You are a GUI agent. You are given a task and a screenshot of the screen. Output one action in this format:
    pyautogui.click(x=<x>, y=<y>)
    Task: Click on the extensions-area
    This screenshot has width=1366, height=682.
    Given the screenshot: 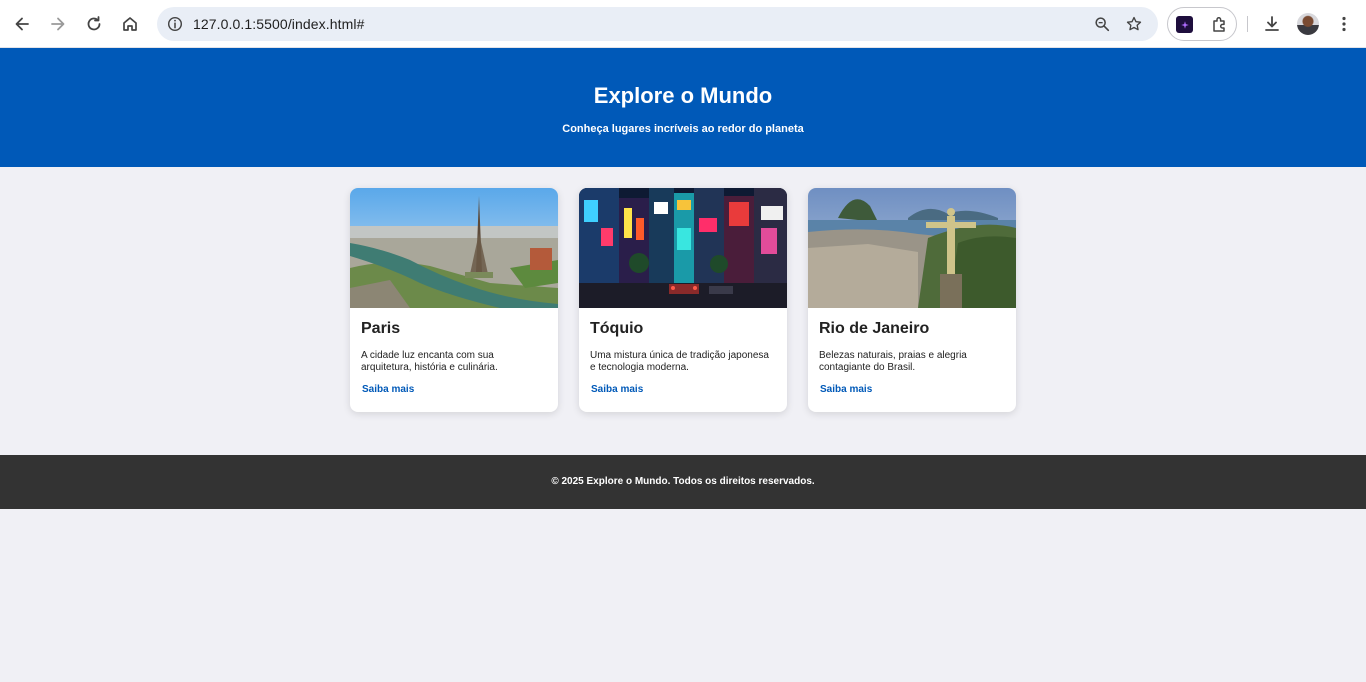 What is the action you would take?
    pyautogui.click(x=1202, y=24)
    